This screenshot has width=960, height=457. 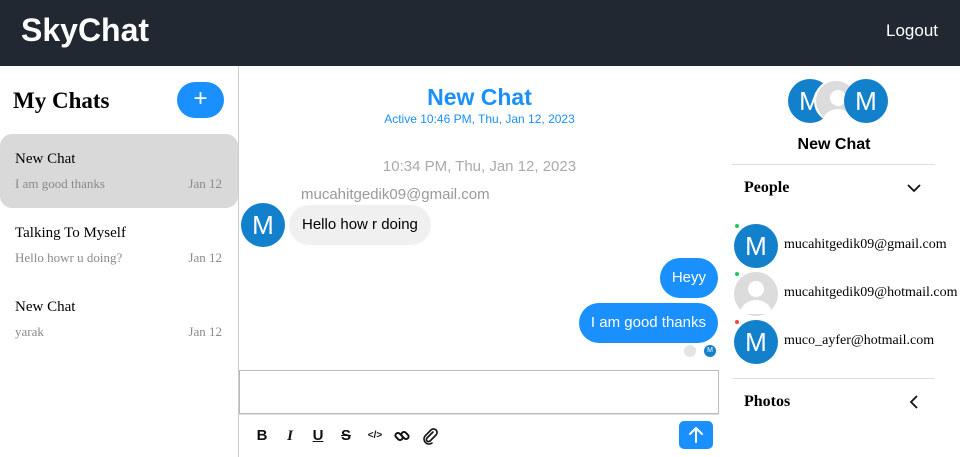 I want to click on editor-toolbar: B I U S </>, so click(x=479, y=435).